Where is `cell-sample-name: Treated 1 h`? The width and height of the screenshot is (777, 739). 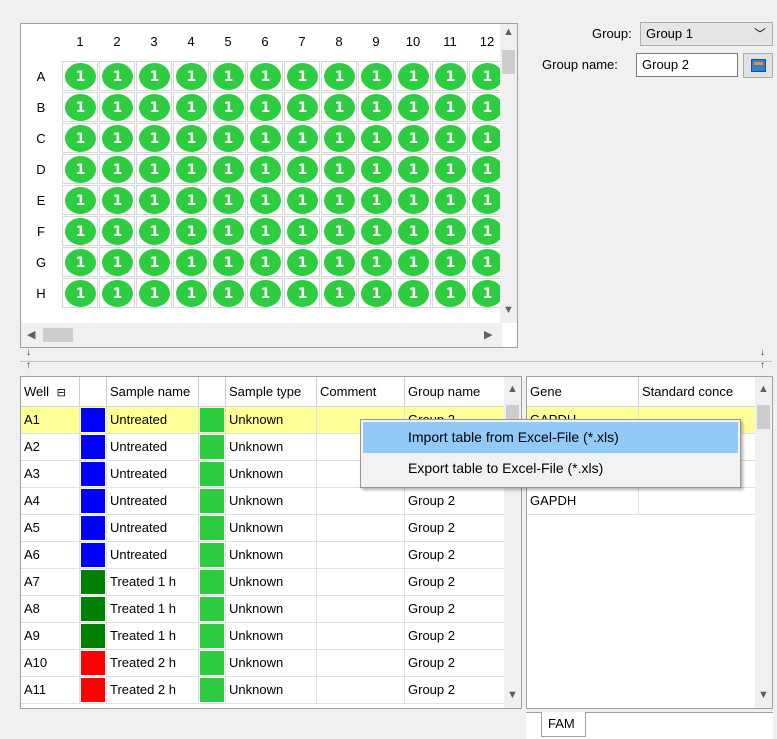
cell-sample-name: Treated 1 h is located at coordinates (153, 609).